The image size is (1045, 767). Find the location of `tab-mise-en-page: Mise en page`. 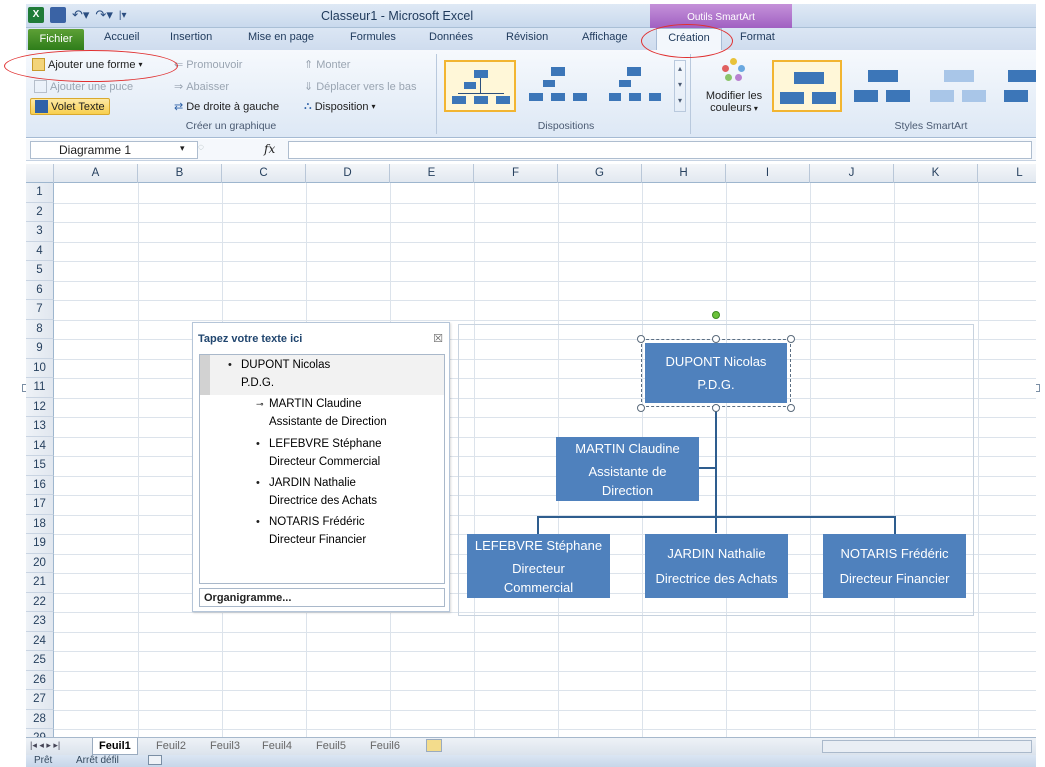

tab-mise-en-page: Mise en page is located at coordinates (281, 37).